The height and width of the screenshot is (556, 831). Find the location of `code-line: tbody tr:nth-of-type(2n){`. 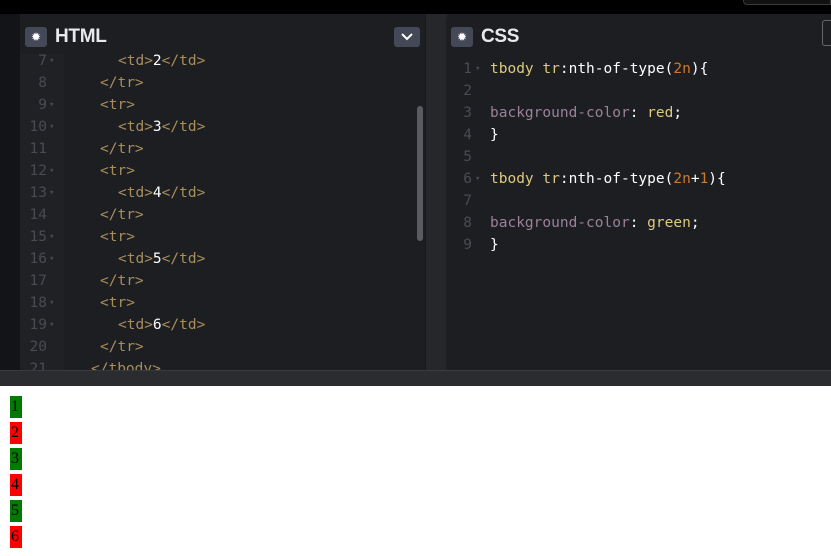

code-line: tbody tr:nth-of-type(2n){ is located at coordinates (599, 69).